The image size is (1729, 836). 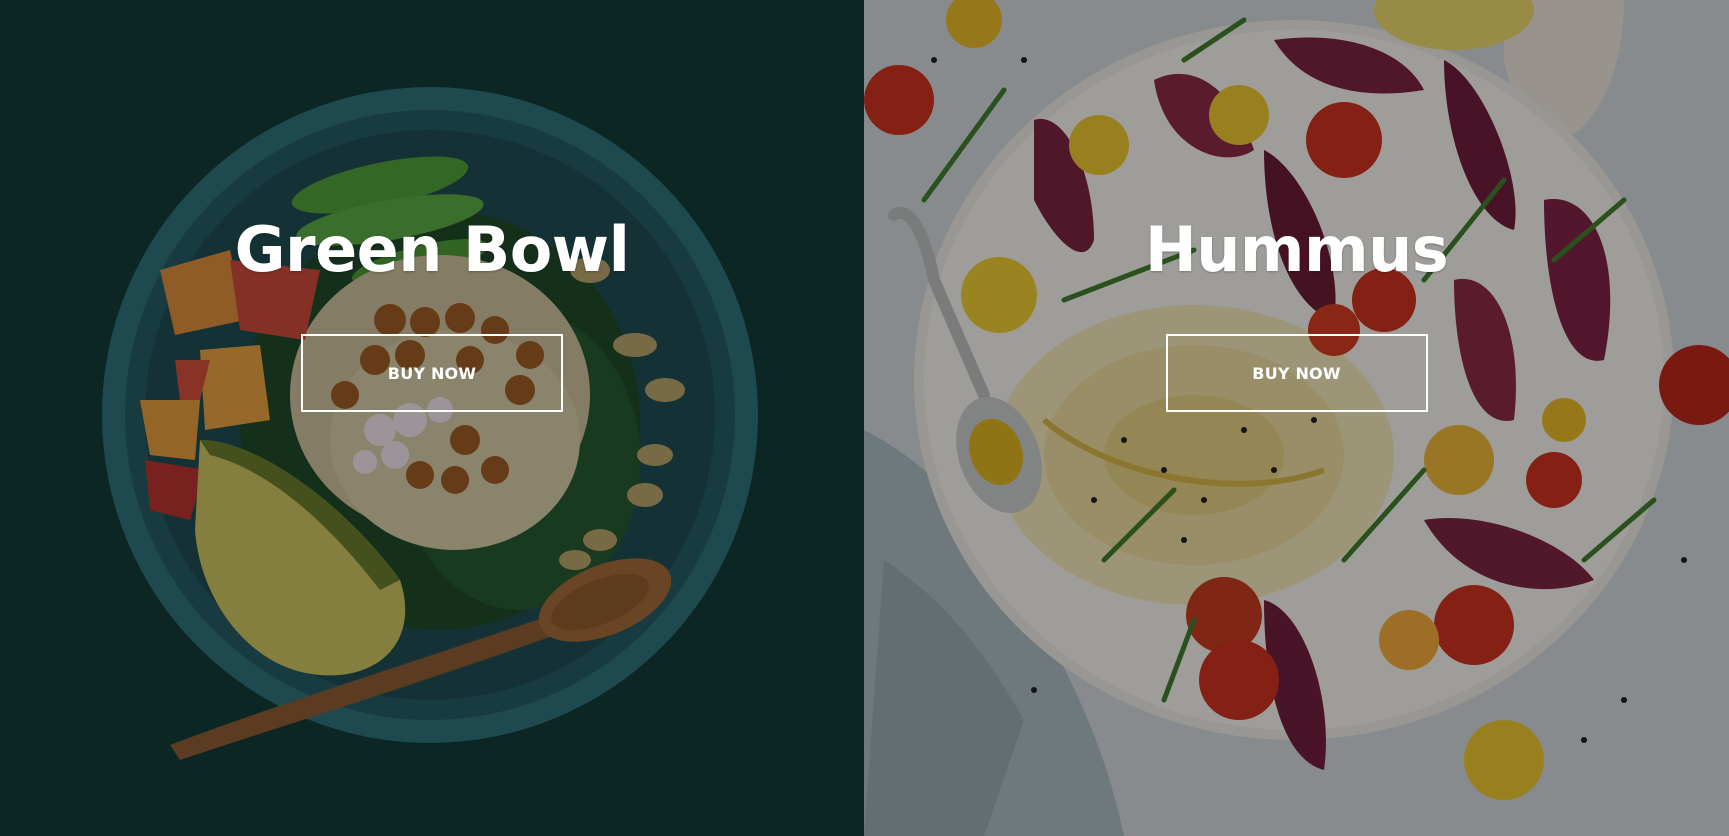 I want to click on product-title: Green Bowl, so click(x=432, y=250).